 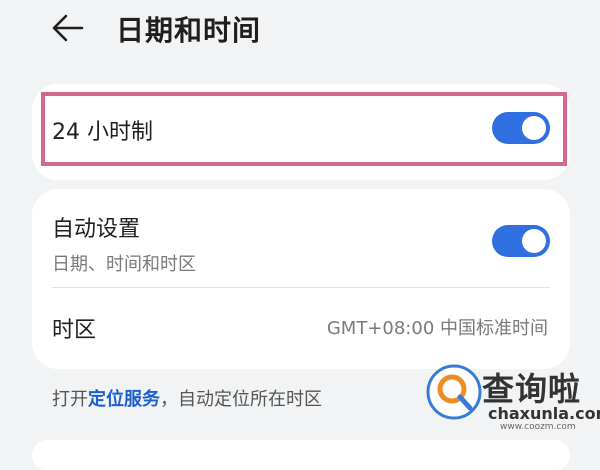 What do you see at coordinates (301, 455) in the screenshot?
I see `next-card` at bounding box center [301, 455].